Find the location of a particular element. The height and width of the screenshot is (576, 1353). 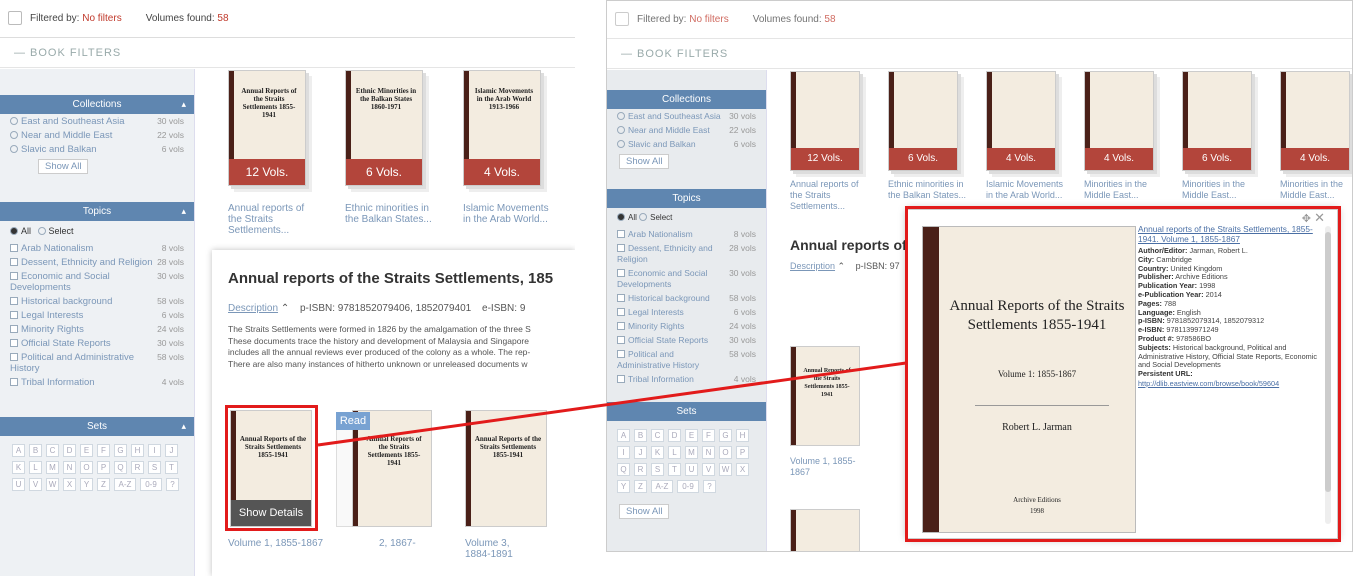

book-cover: 6 Vols. is located at coordinates (1217, 121).